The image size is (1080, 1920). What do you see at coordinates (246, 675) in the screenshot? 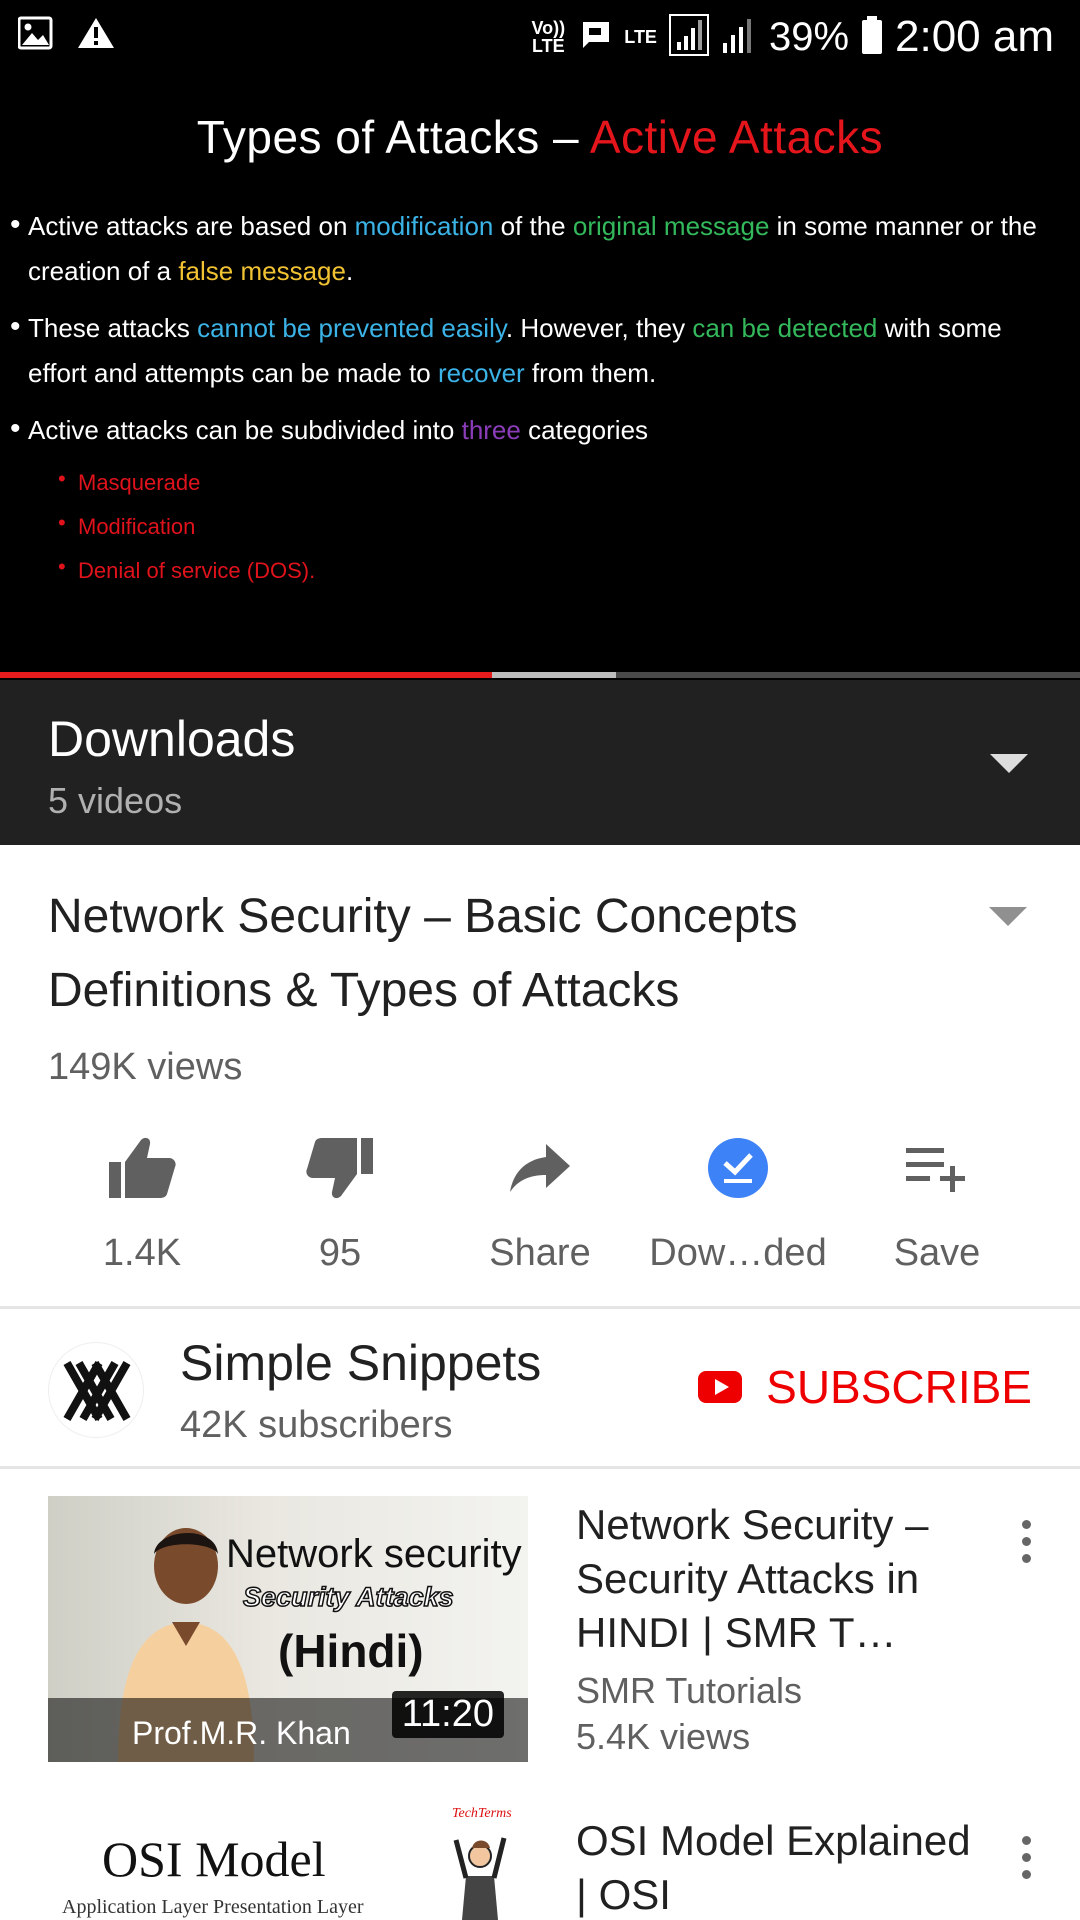
I see `played-progress` at bounding box center [246, 675].